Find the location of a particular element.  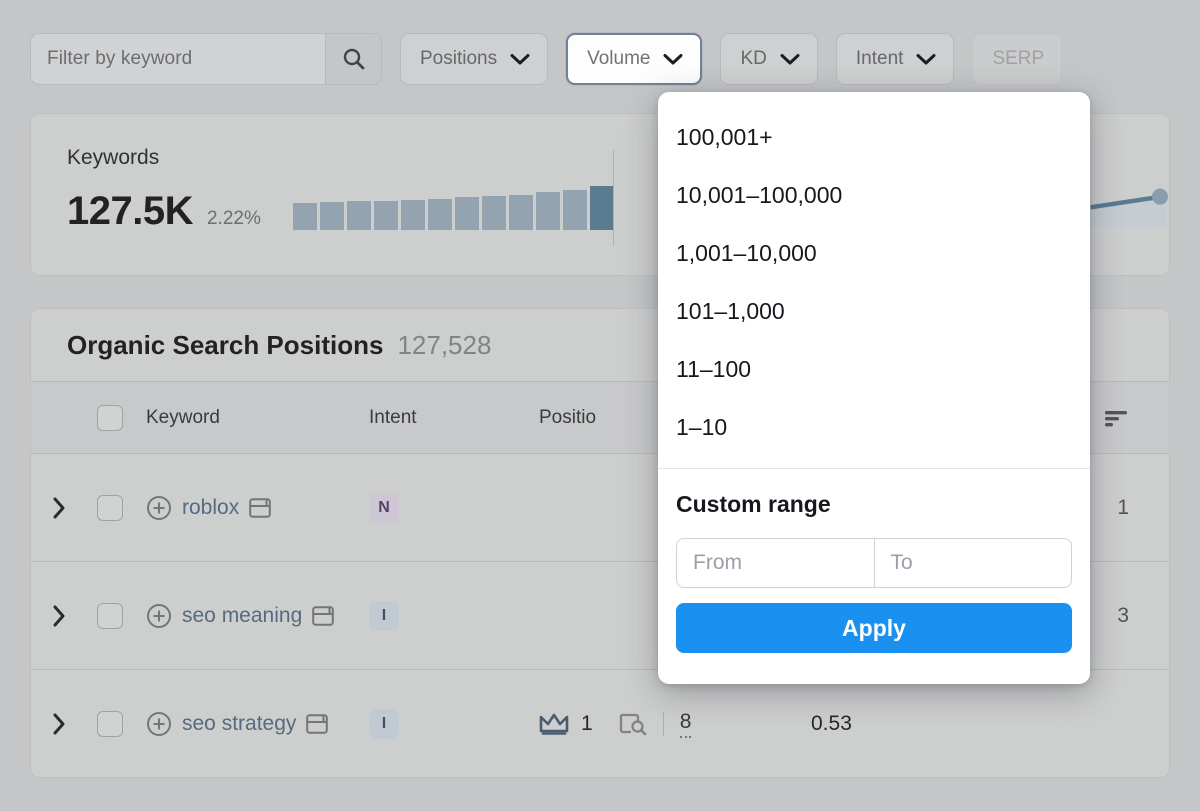

search-icon is located at coordinates (353, 59).